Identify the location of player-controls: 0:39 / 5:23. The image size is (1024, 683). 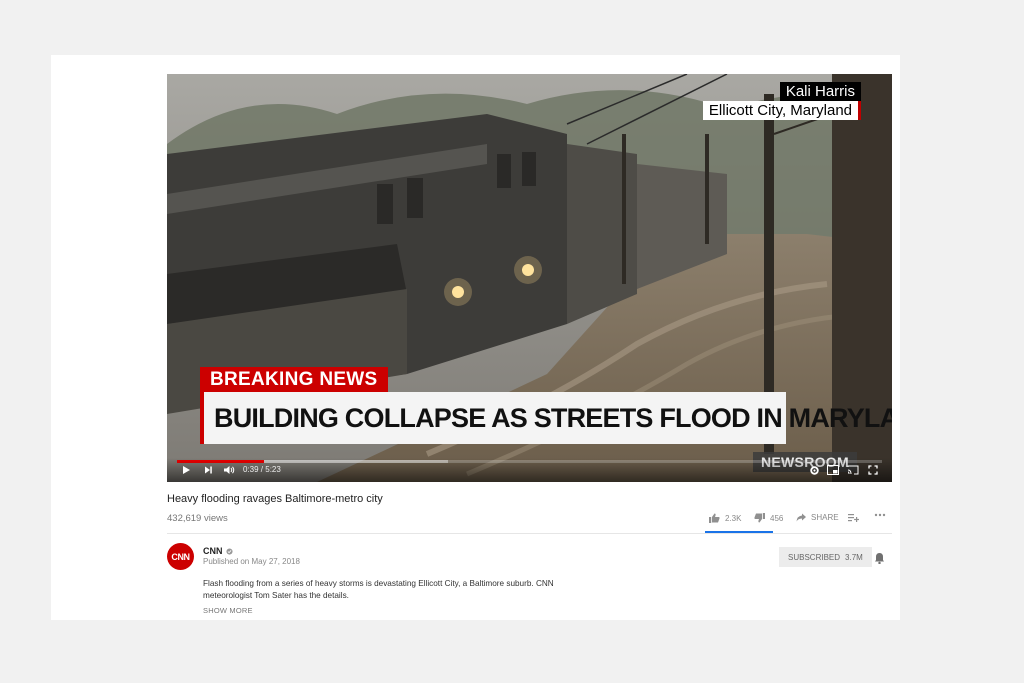
(529, 470).